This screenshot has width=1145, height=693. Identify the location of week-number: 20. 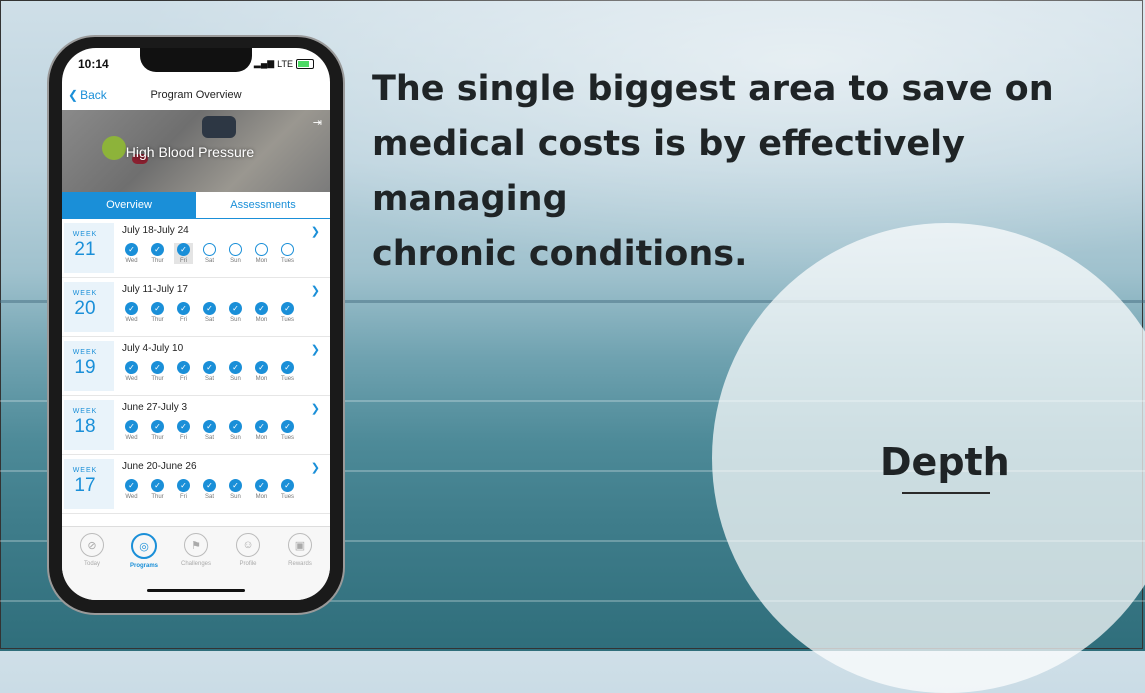
(85, 308).